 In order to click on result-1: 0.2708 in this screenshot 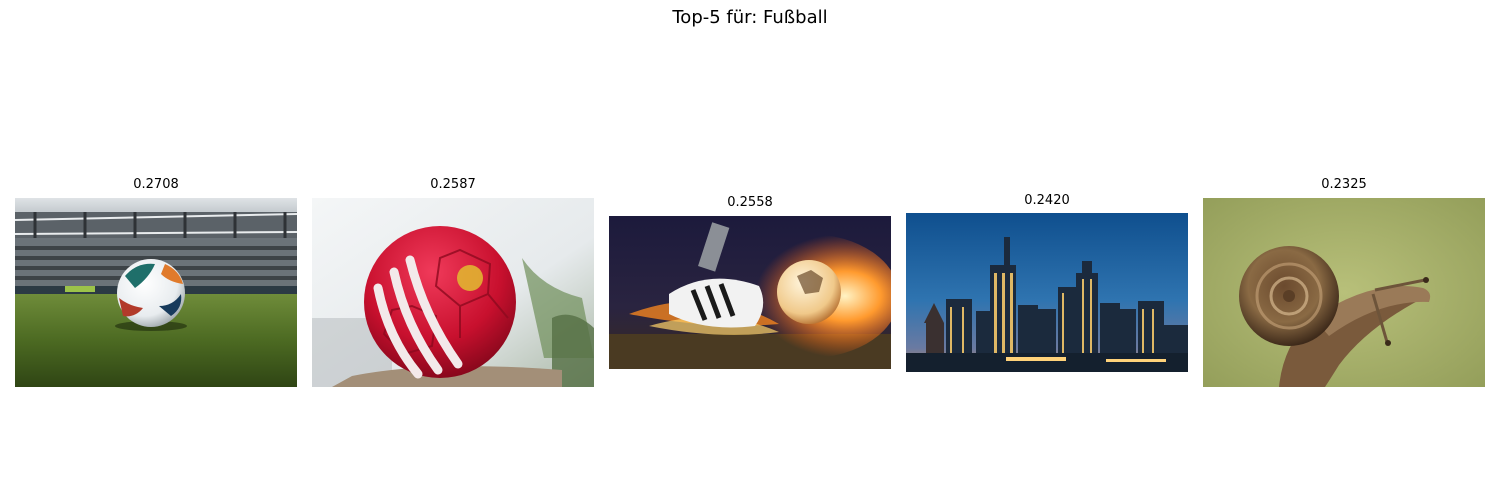, I will do `click(156, 282)`.